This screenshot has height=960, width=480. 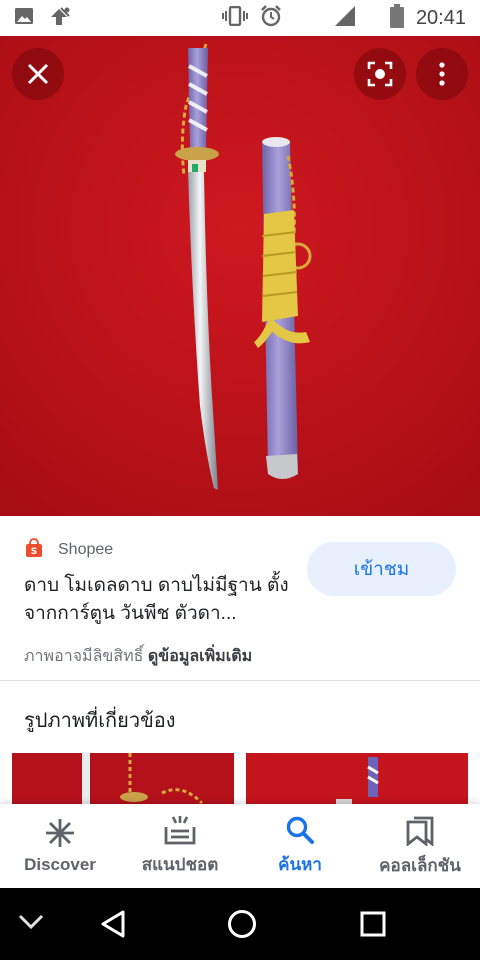 I want to click on more-info-link: ดูข้อมูลเพิ่มเติม, so click(x=200, y=656).